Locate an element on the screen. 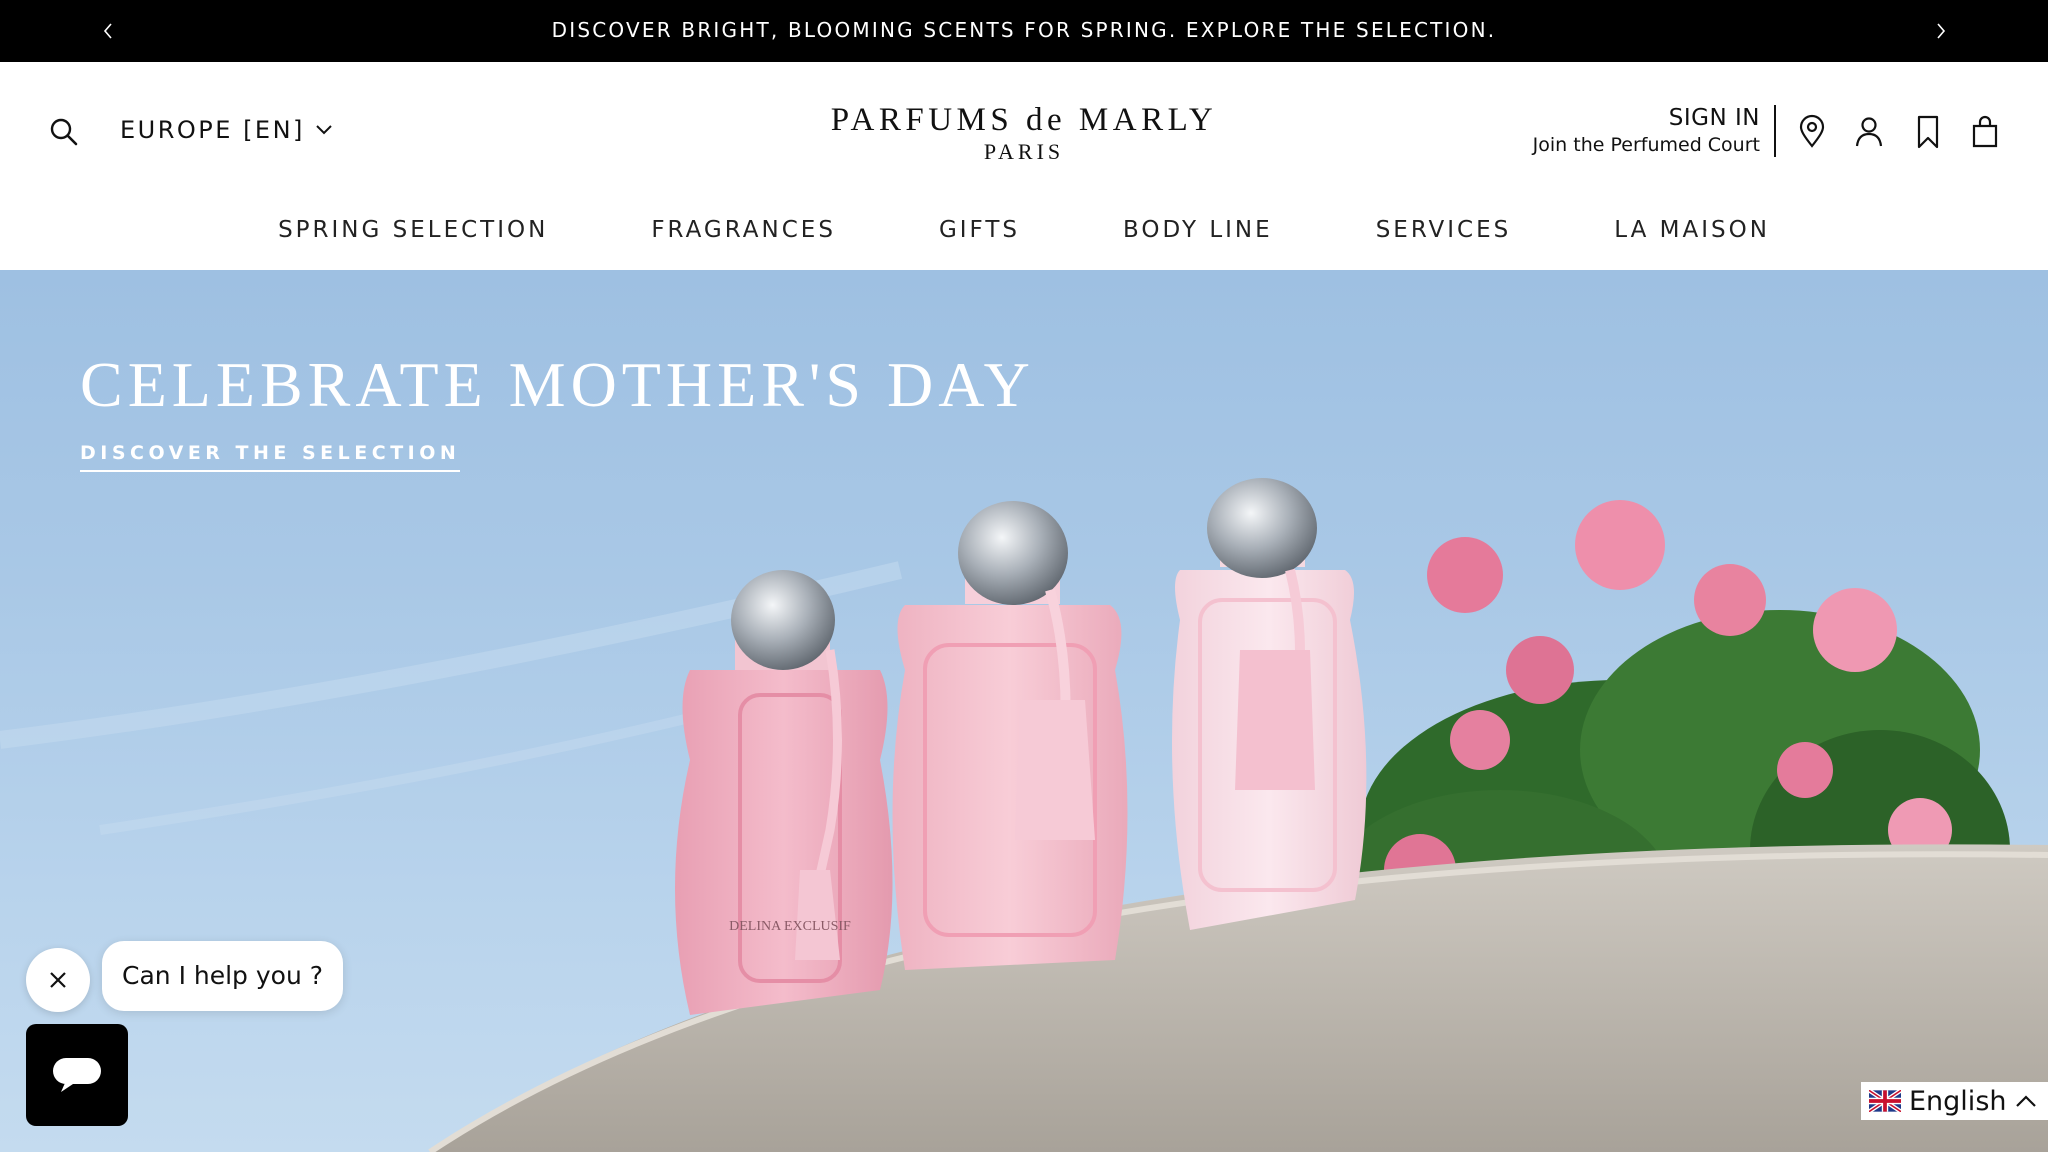  chat-launcher-button is located at coordinates (77, 1075).